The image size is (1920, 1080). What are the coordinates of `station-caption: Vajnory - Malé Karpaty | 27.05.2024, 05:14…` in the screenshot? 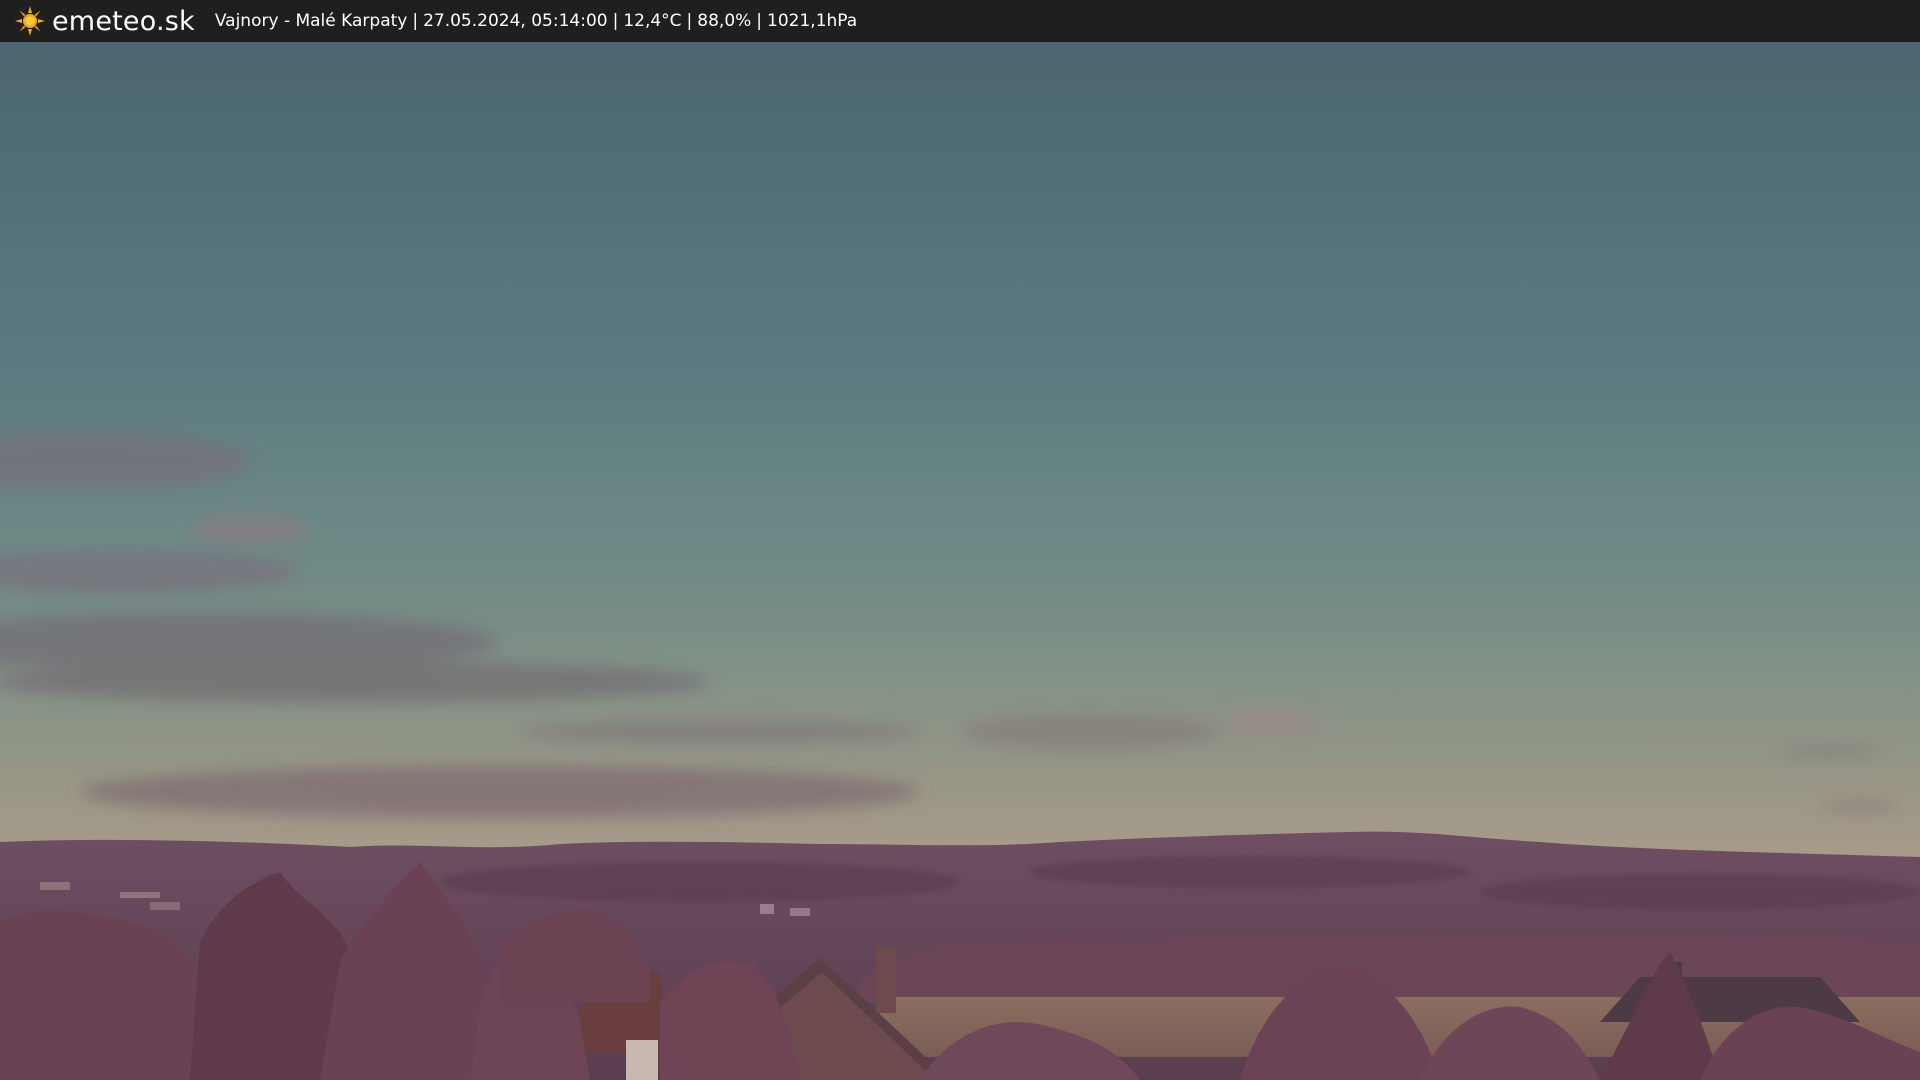 It's located at (536, 21).